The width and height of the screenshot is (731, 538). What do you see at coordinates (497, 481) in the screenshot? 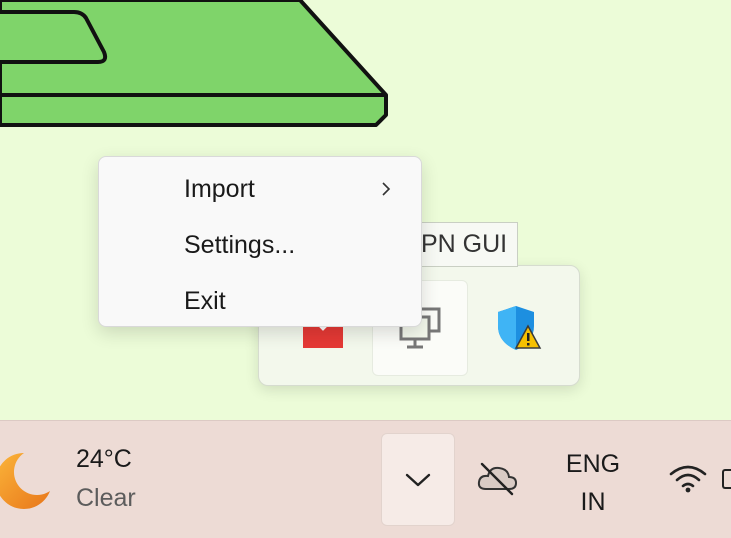
I see `cloud-offline-icon` at bounding box center [497, 481].